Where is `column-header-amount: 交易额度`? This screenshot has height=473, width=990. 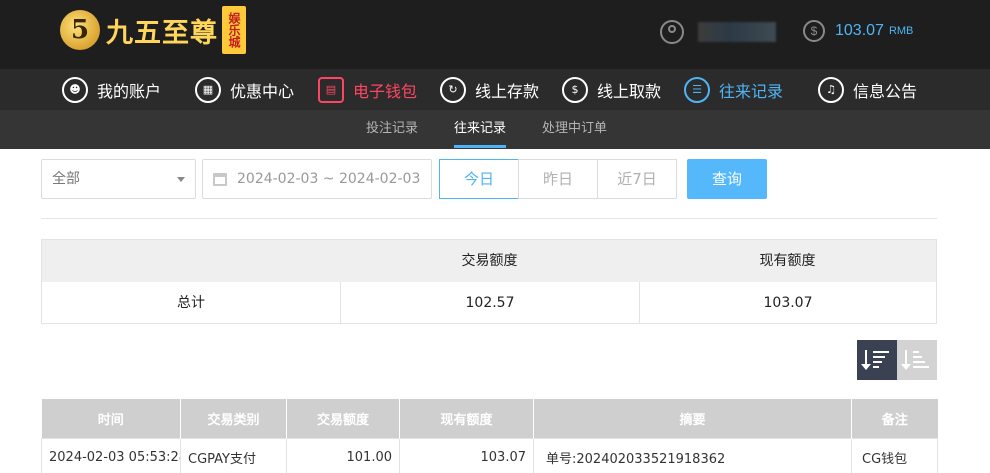
column-header-amount: 交易额度 is located at coordinates (343, 418).